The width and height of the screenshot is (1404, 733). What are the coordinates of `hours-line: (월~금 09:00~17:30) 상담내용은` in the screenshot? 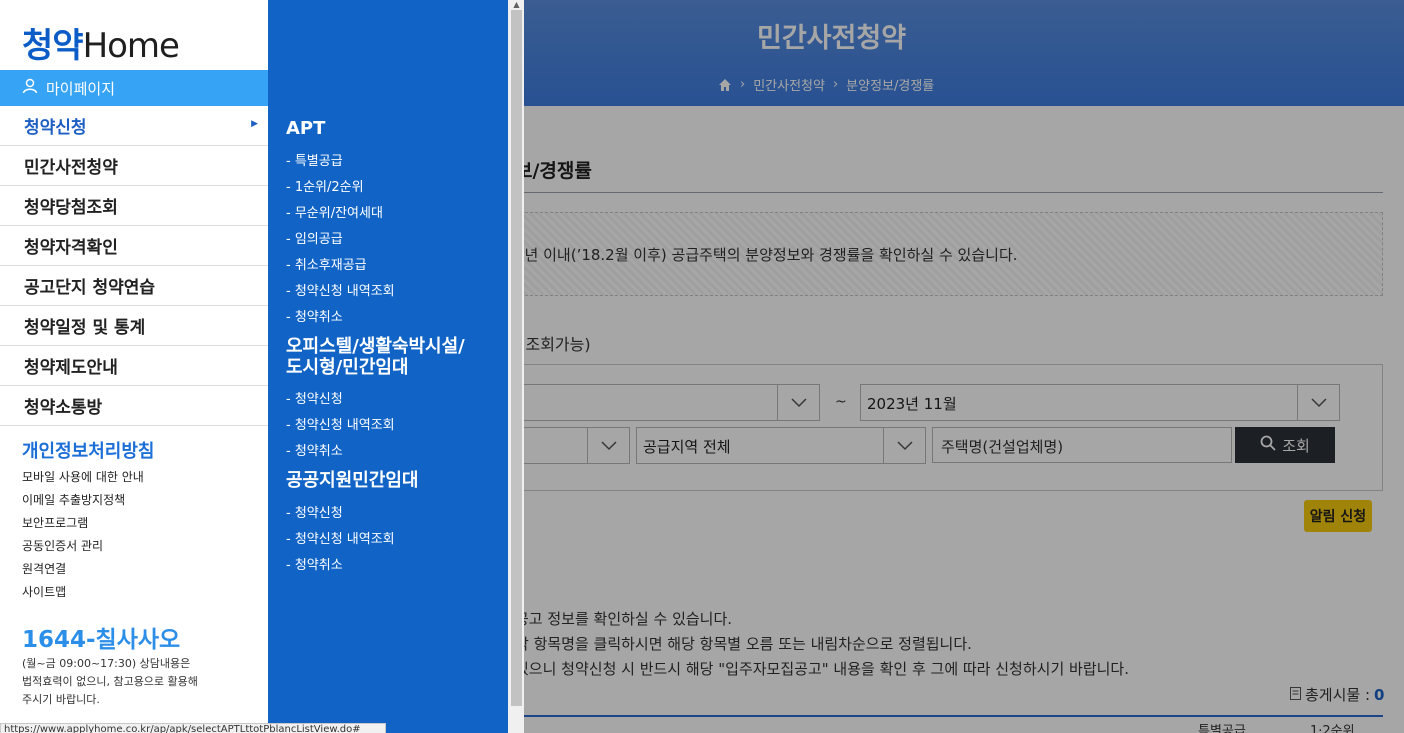 It's located at (106, 663).